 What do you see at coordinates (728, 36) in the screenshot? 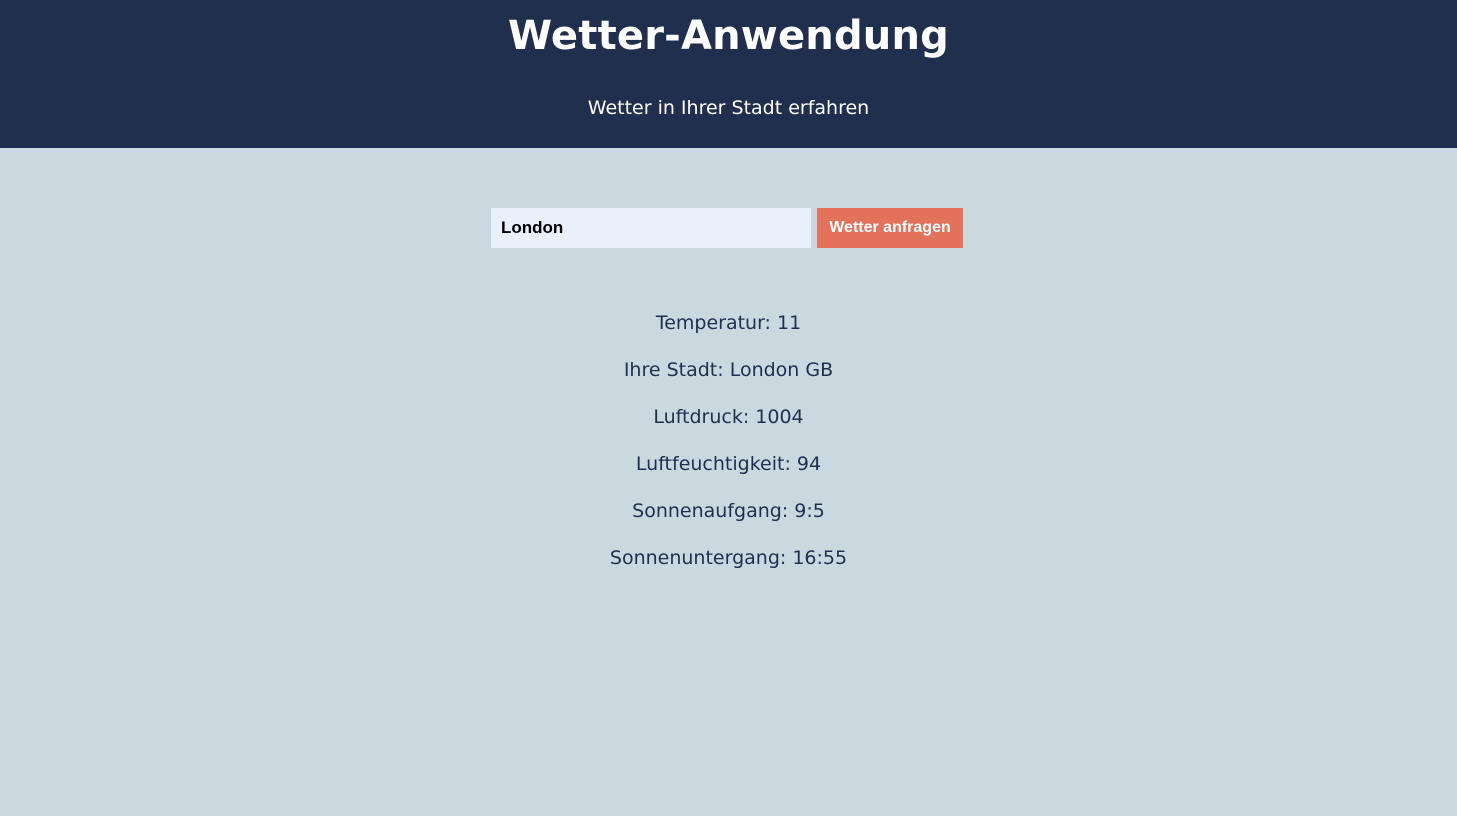
I see `page-title: Wetter-Anwendung` at bounding box center [728, 36].